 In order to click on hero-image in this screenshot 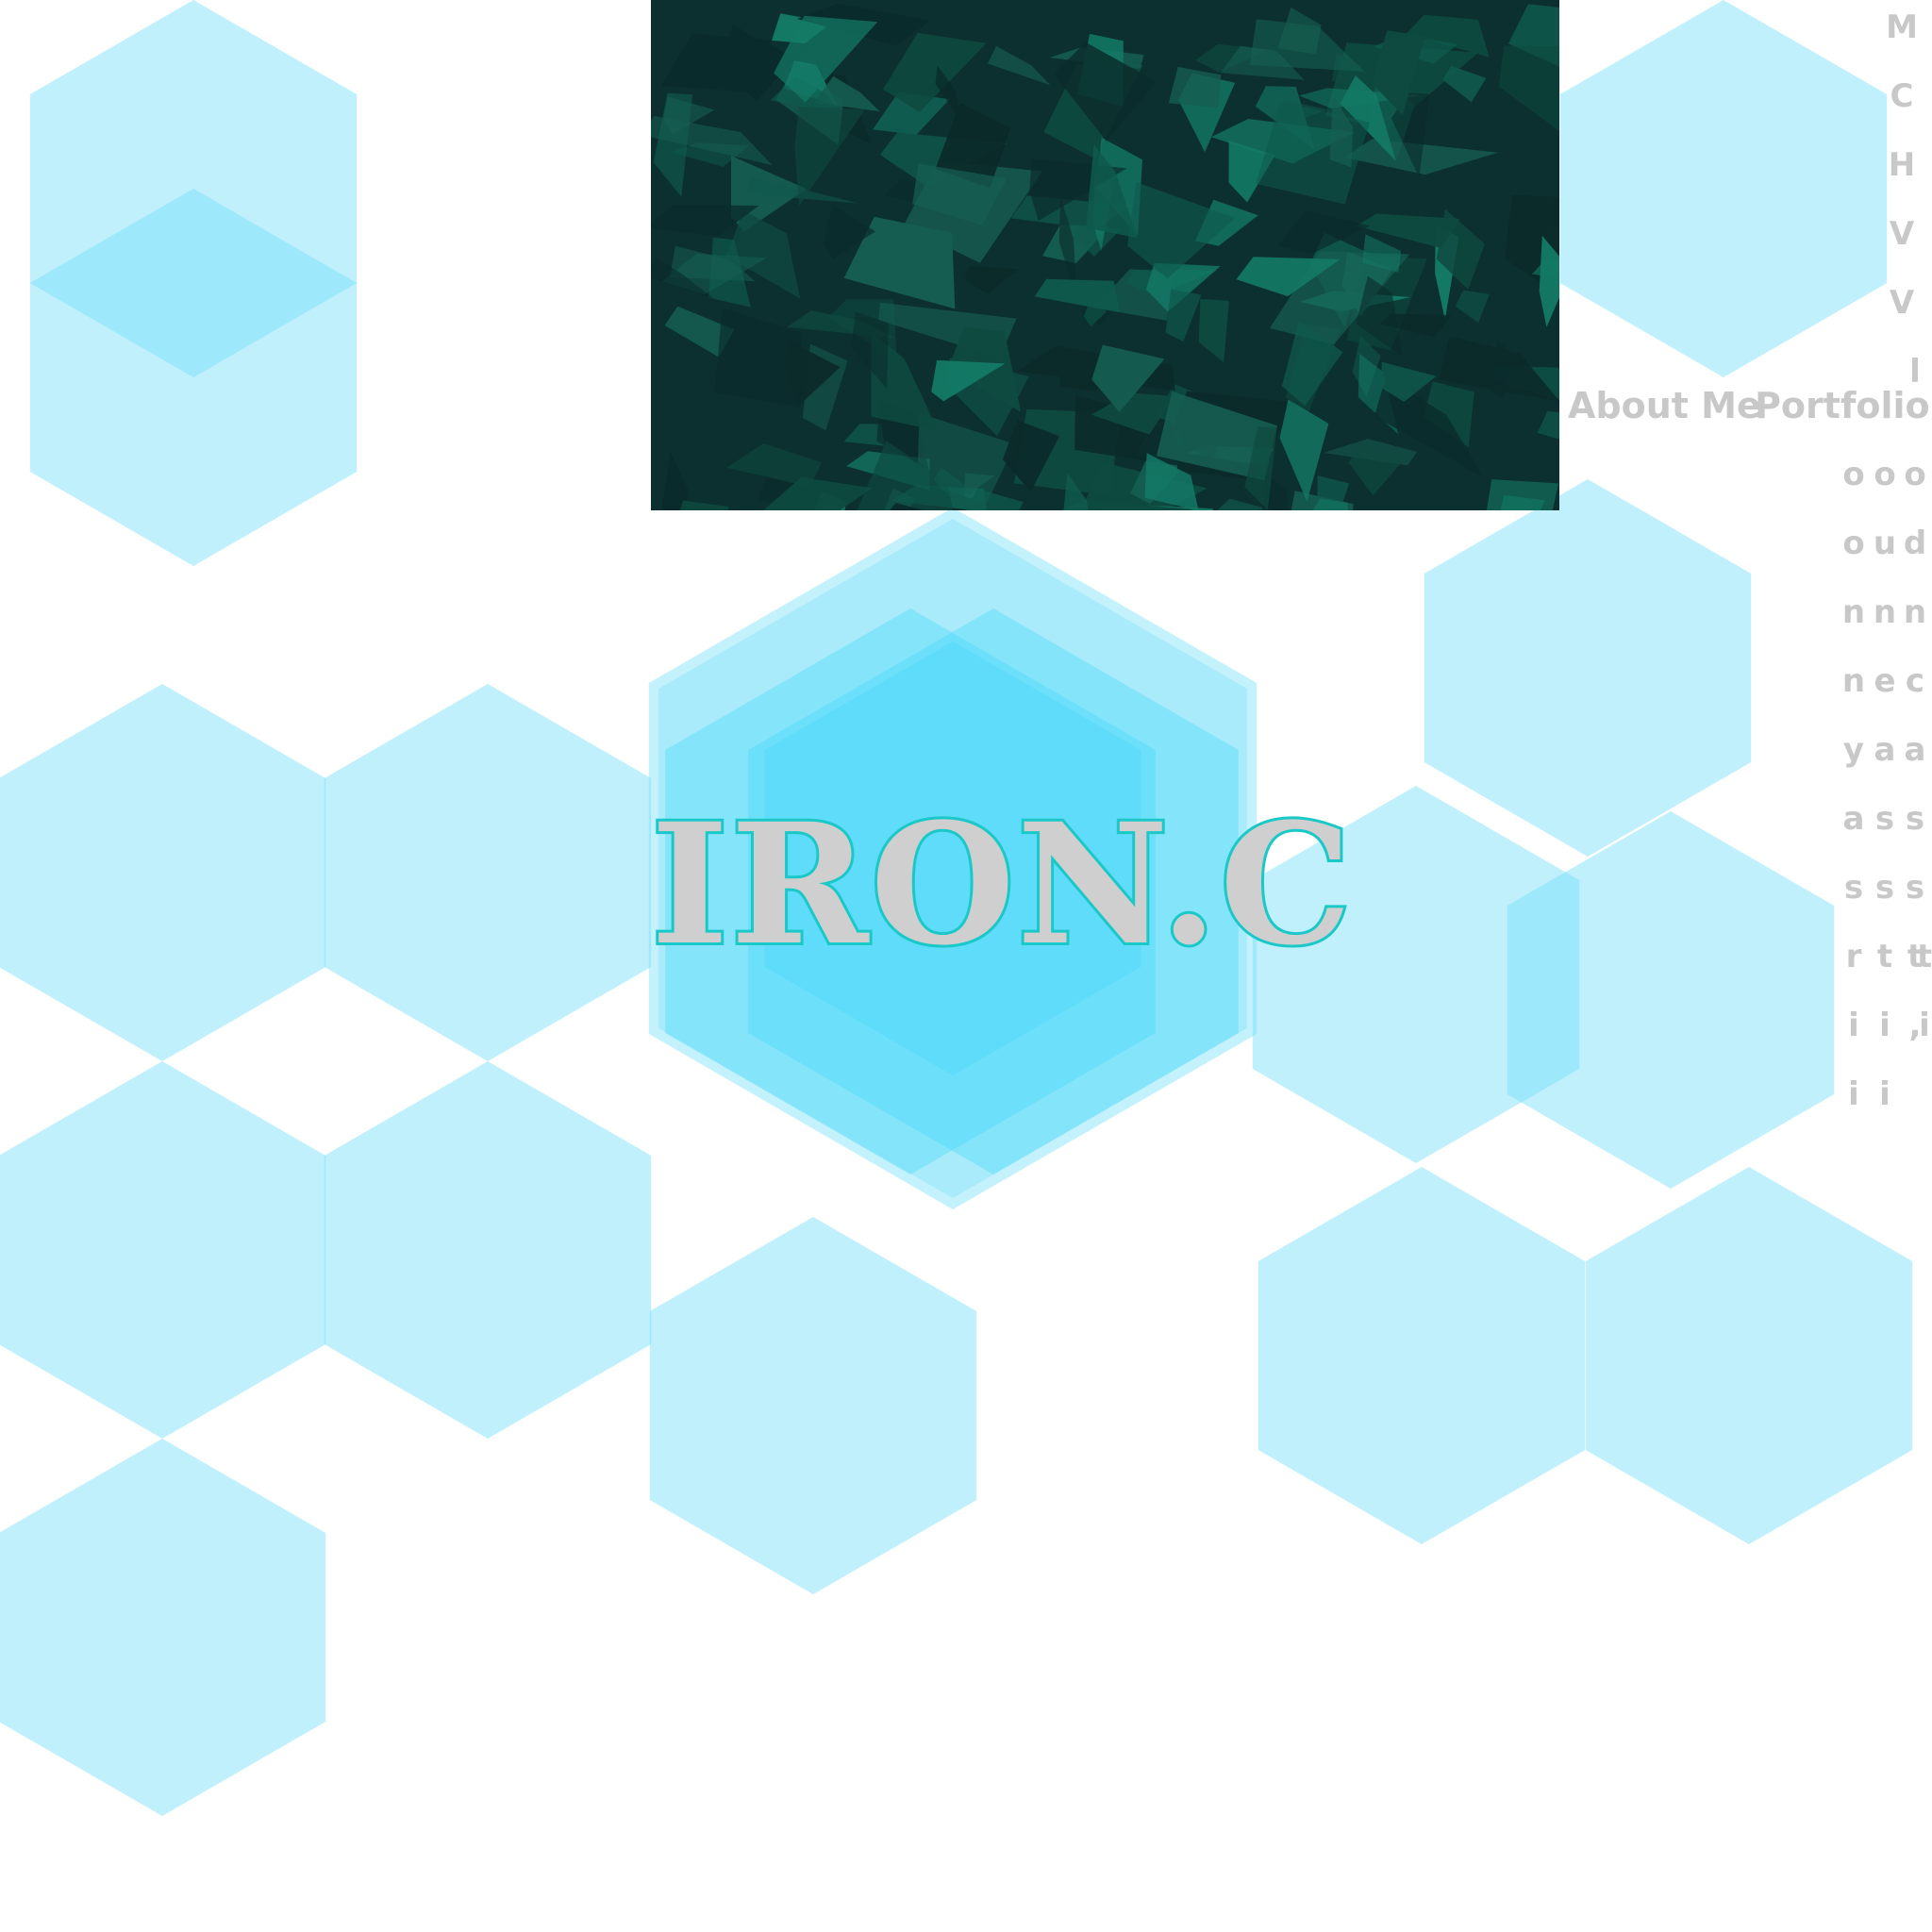, I will do `click(1105, 255)`.